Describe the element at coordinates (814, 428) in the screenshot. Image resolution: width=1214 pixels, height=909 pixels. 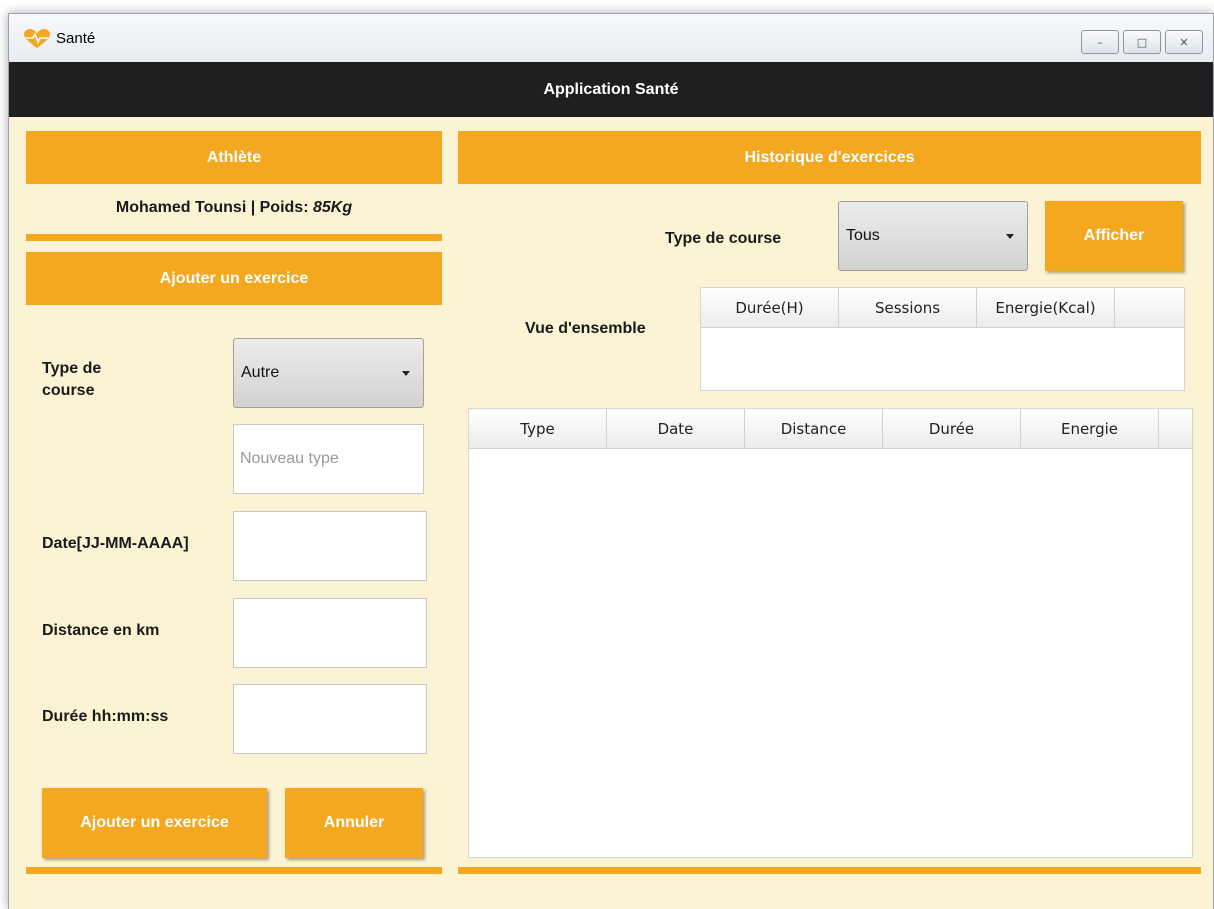
I see `column-header: Distance` at that location.